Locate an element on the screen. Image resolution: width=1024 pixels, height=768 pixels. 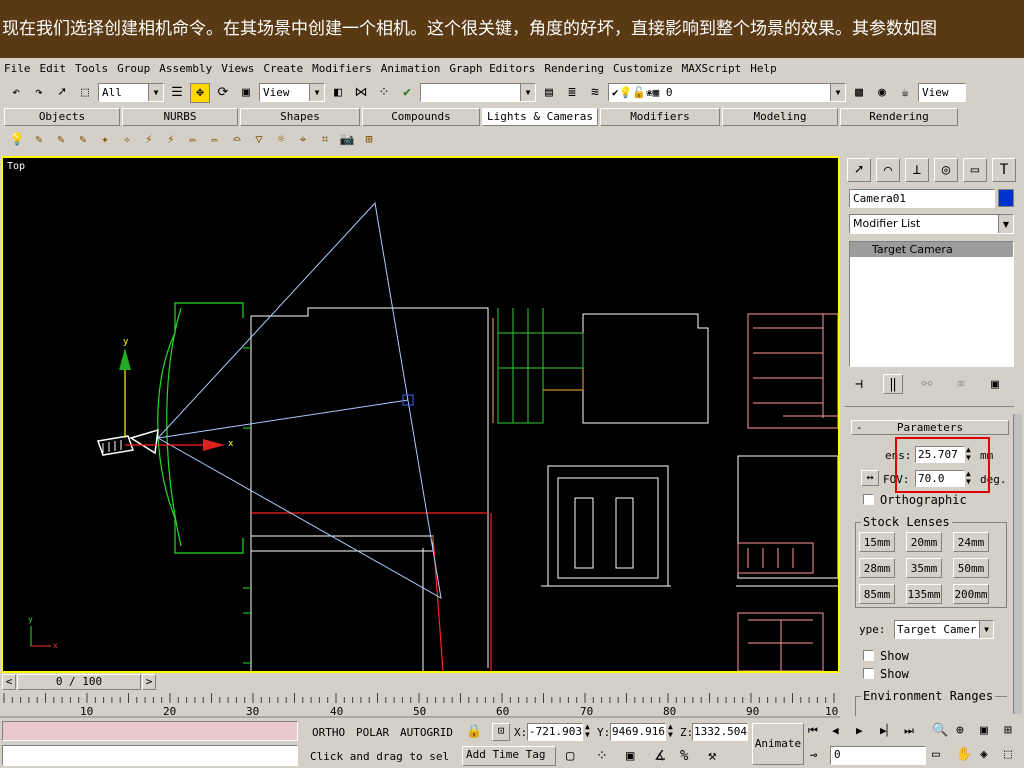
free-spot-icon: ✎ is located at coordinates (39, 139).